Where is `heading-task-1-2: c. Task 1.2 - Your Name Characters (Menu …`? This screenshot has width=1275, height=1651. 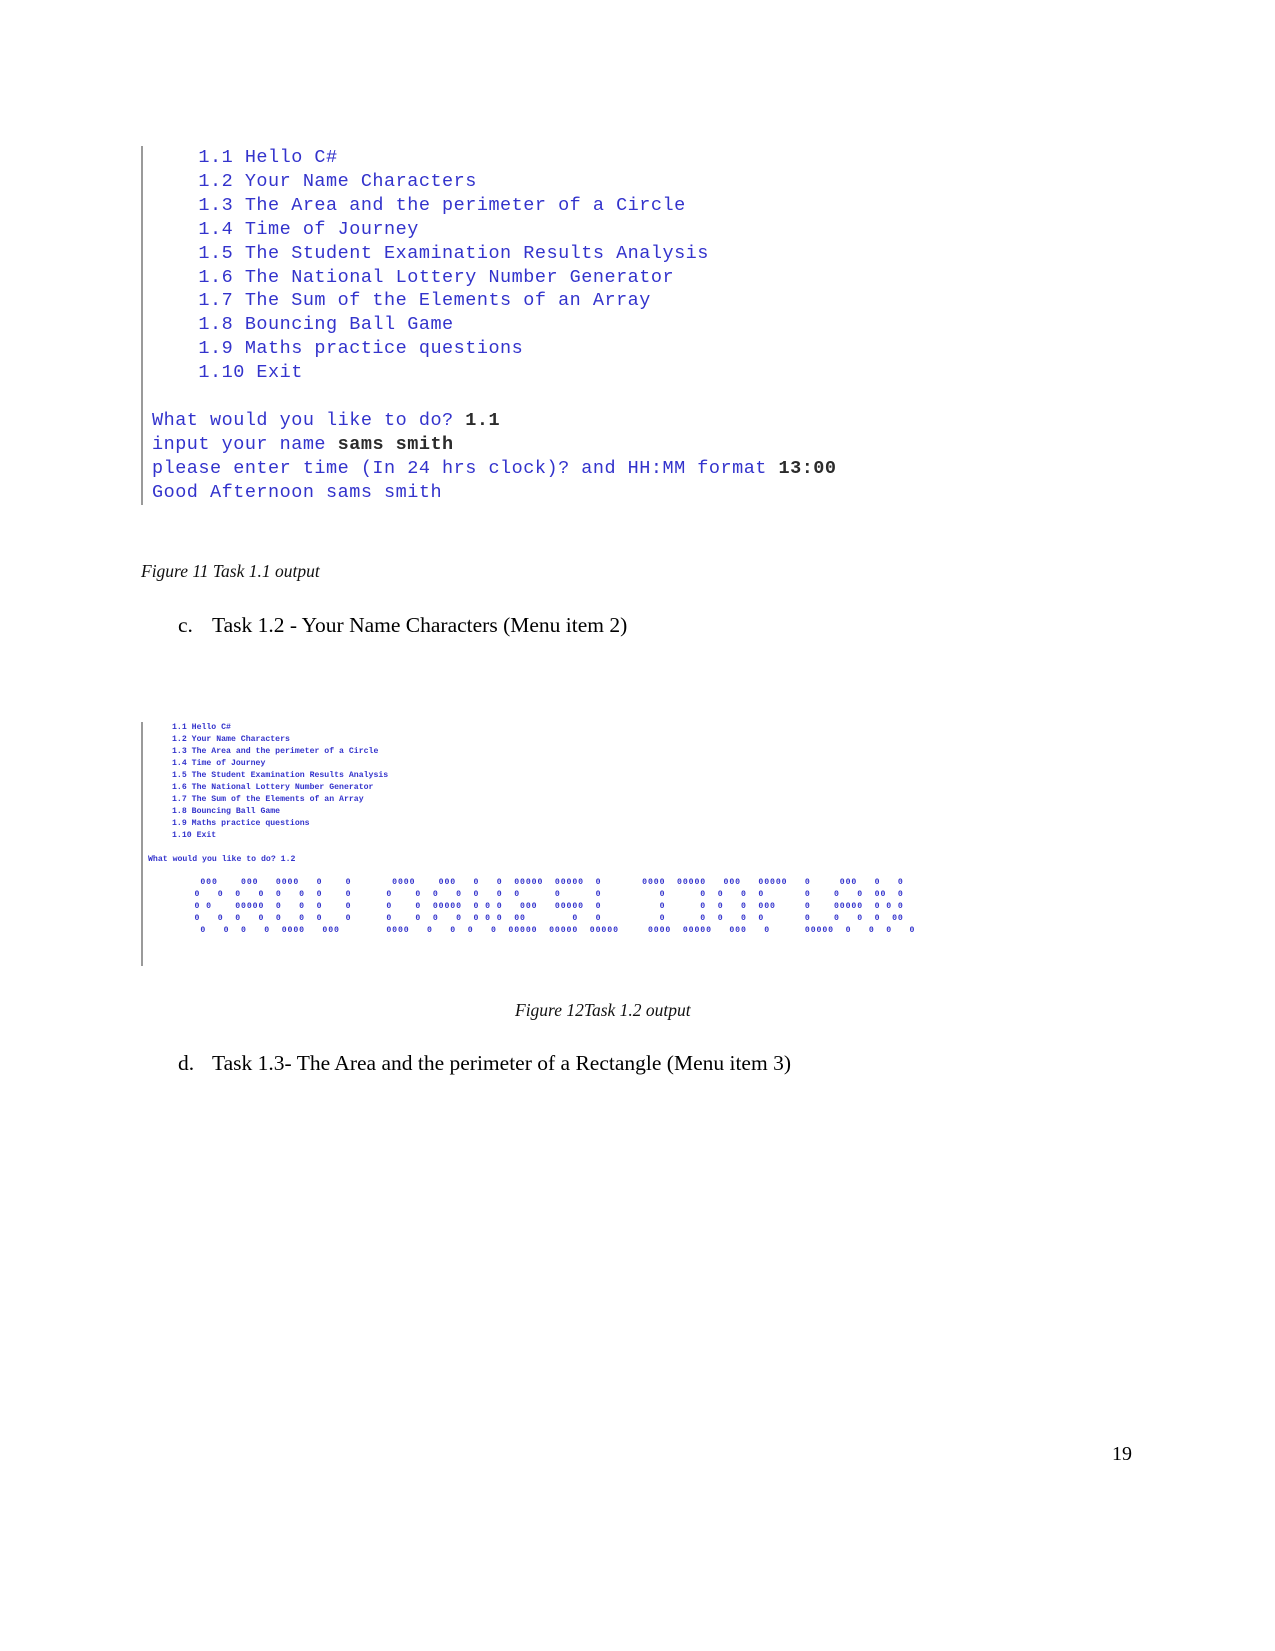 heading-task-1-2: c. Task 1.2 - Your Name Characters (Menu … is located at coordinates (402, 625).